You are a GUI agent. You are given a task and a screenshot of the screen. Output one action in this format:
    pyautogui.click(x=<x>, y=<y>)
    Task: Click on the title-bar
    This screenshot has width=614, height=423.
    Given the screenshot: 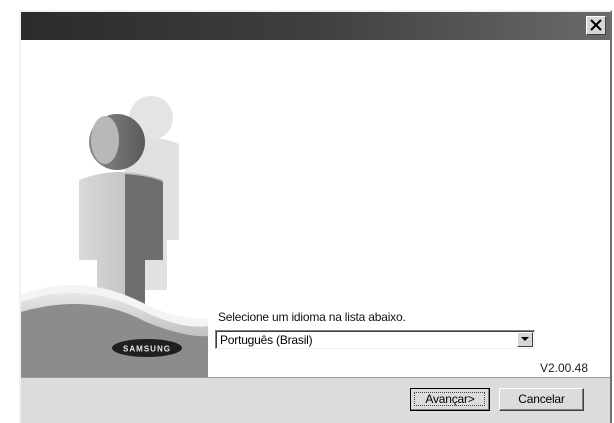 What is the action you would take?
    pyautogui.click(x=315, y=26)
    